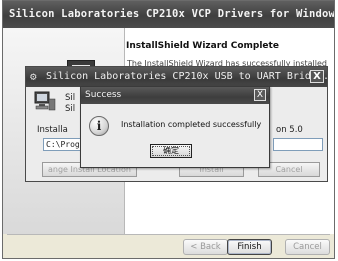 Image resolution: width=338 pixels, height=261 pixels. What do you see at coordinates (298, 144) in the screenshot?
I see `install-path-field-tail` at bounding box center [298, 144].